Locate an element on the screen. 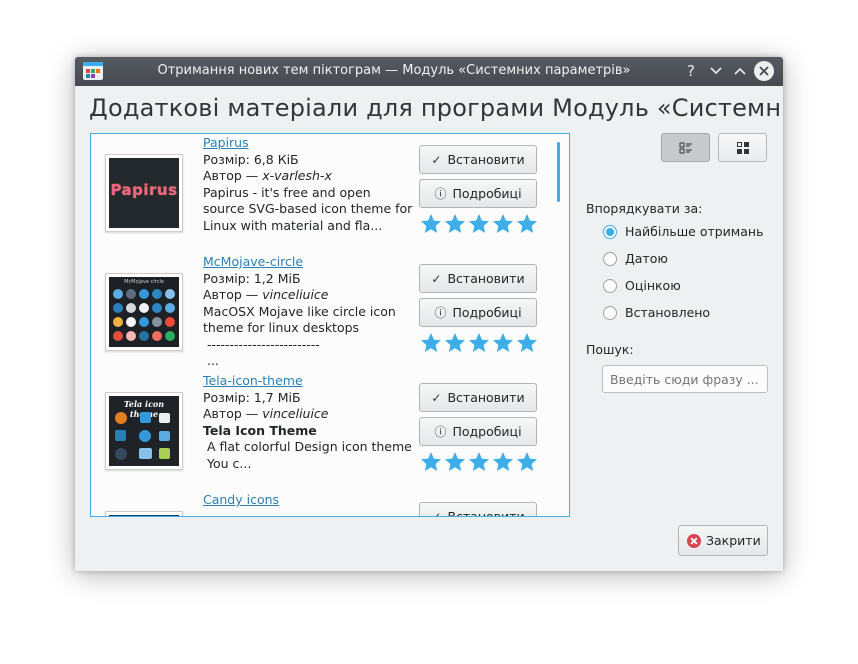 This screenshot has width=858, height=664. item-thumbnail is located at coordinates (144, 513).